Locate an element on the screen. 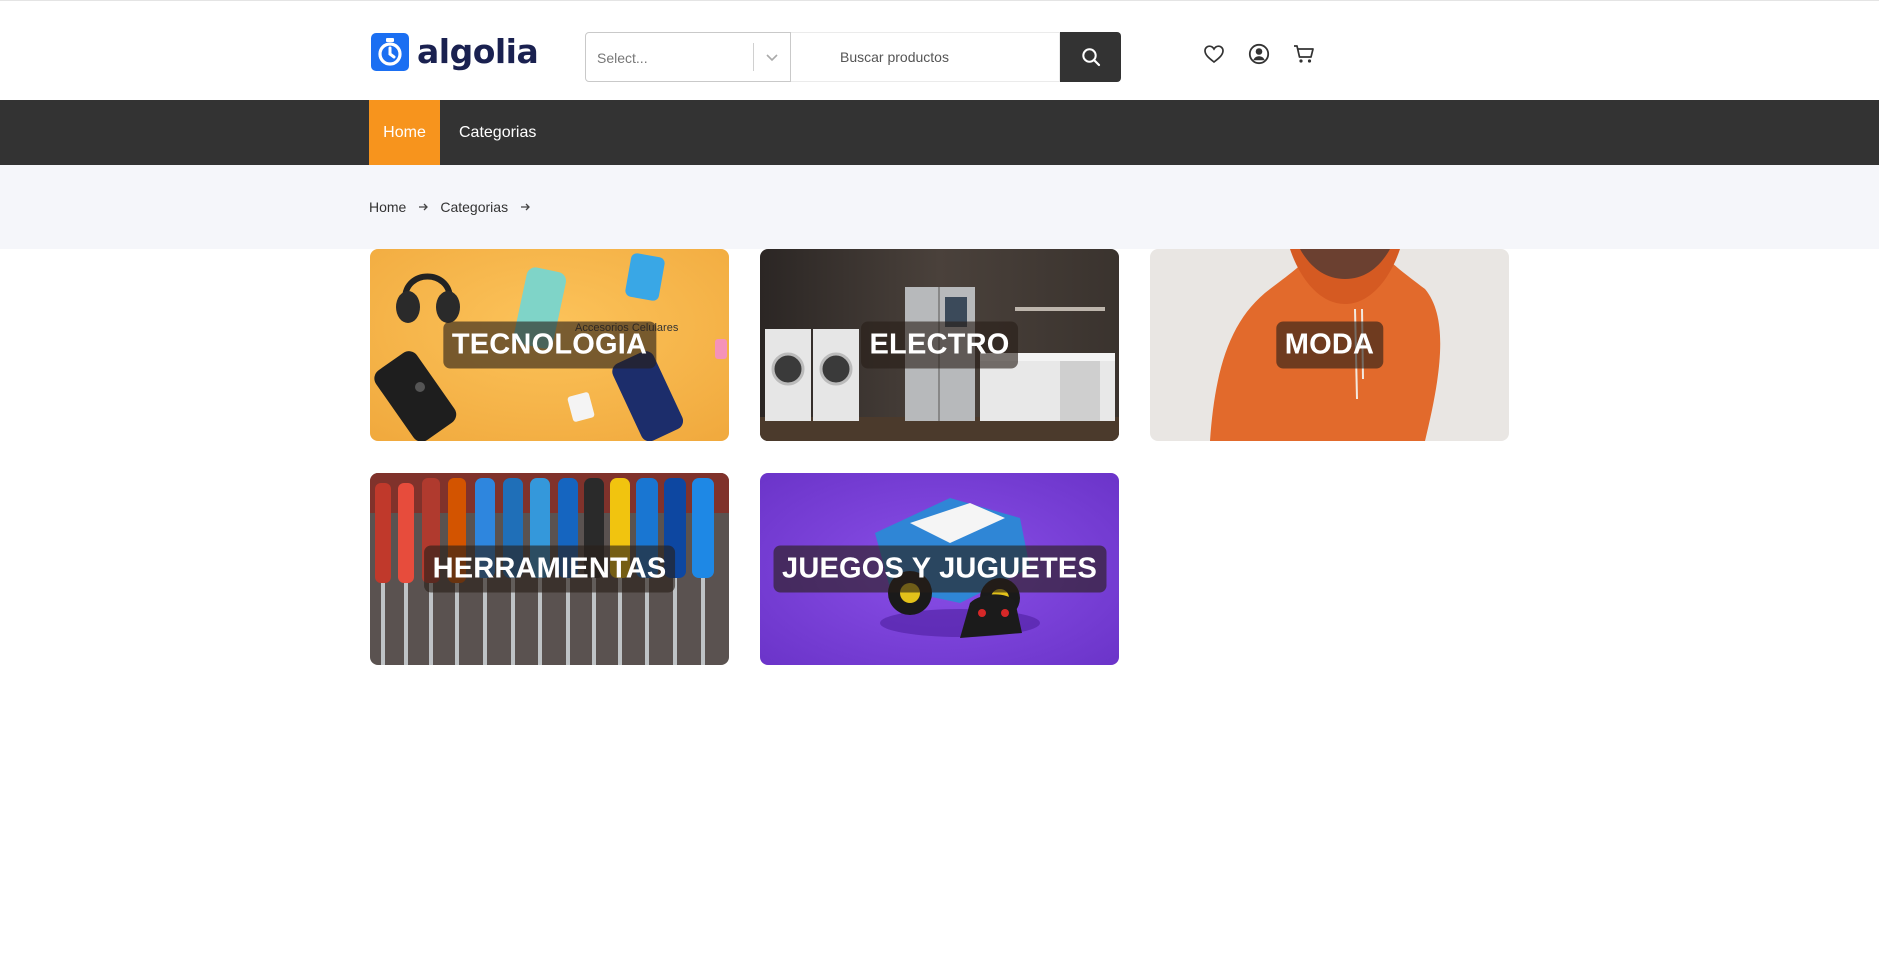 The image size is (1879, 970). search-icon is located at coordinates (1090, 57).